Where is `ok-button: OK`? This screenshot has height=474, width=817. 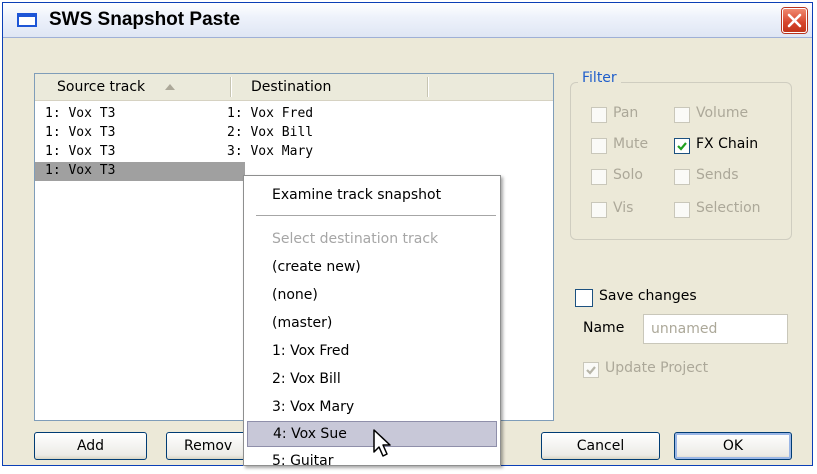
ok-button: OK is located at coordinates (733, 446).